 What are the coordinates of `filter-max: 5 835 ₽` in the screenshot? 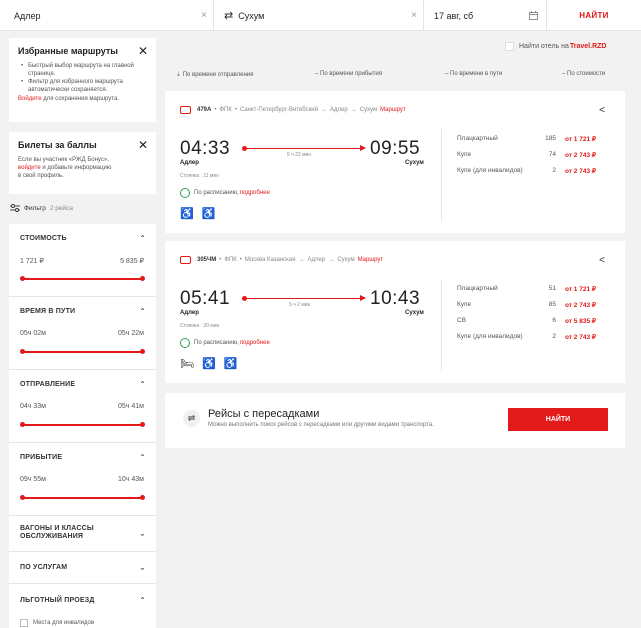 It's located at (132, 261).